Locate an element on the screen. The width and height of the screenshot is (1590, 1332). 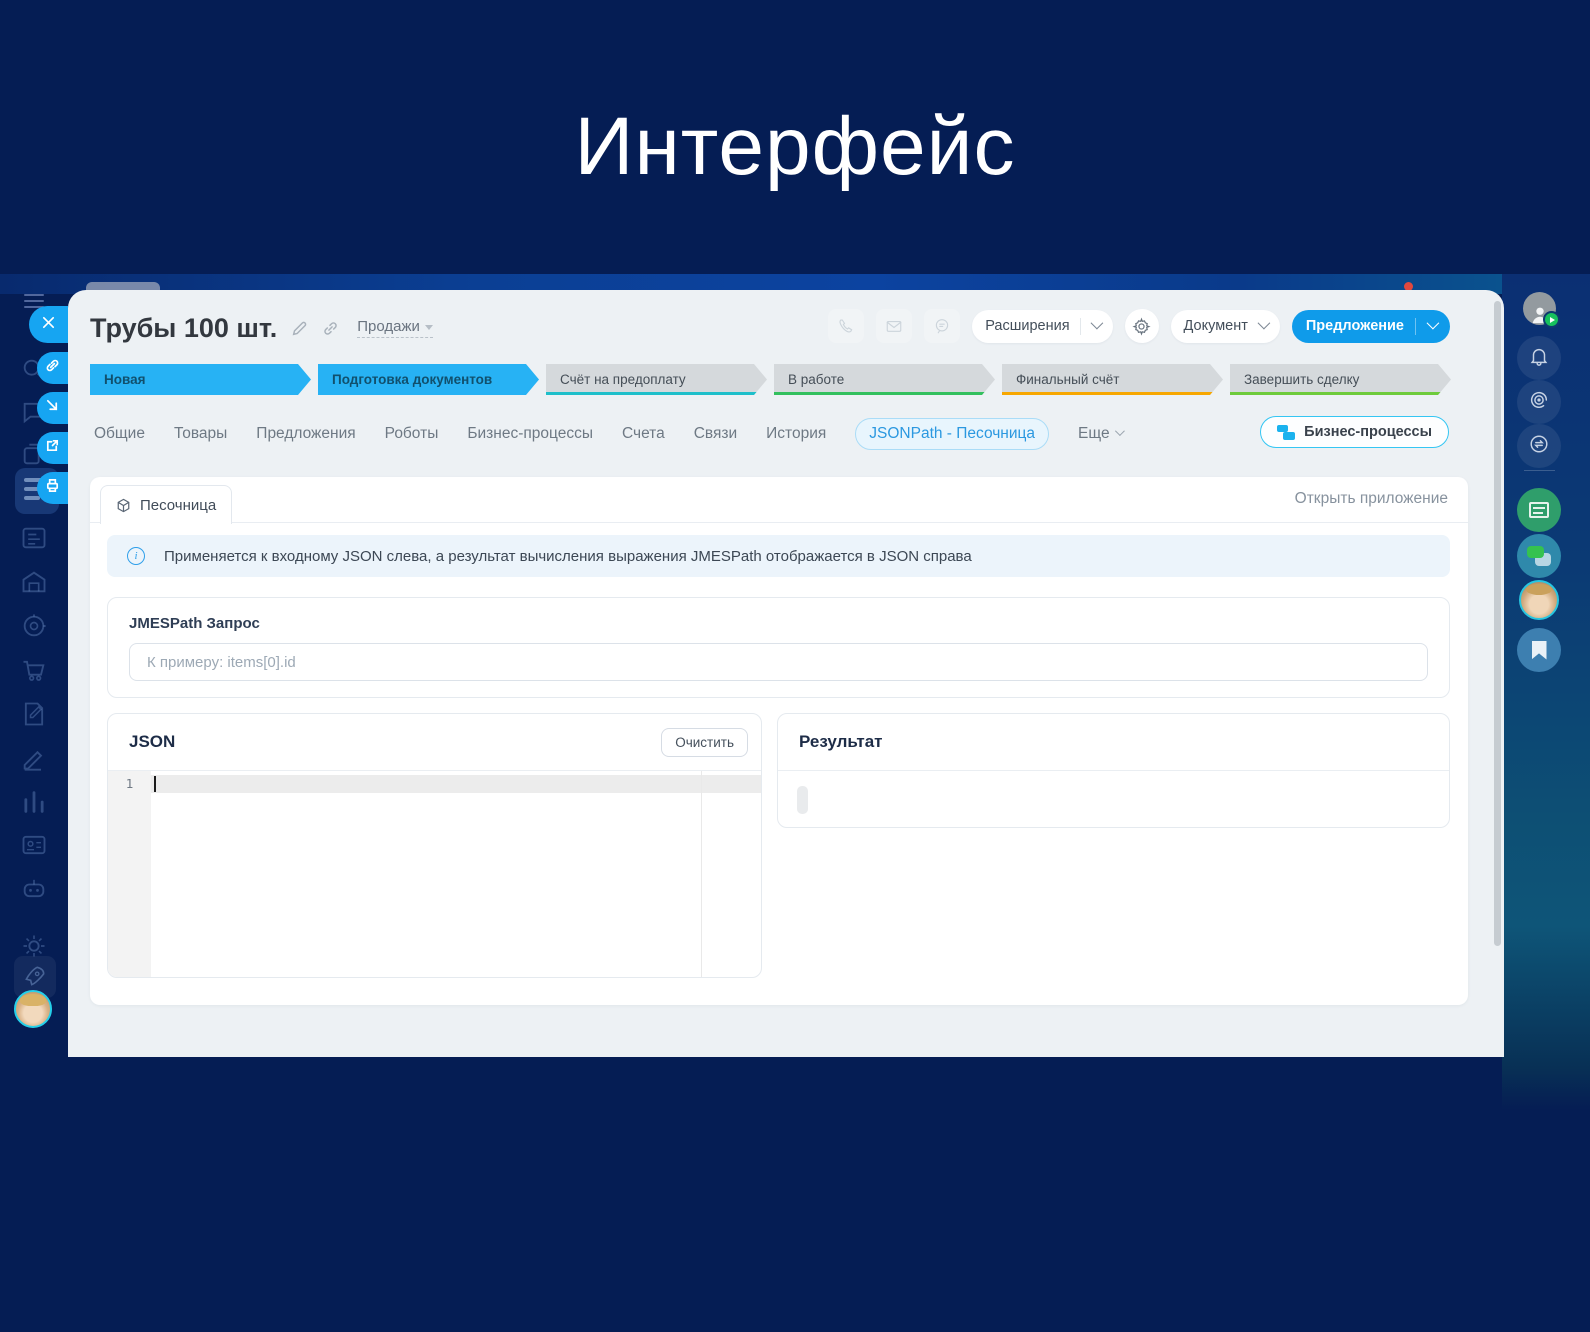
stage-prepay-invoice: Счёт на предоплату is located at coordinates (656, 379).